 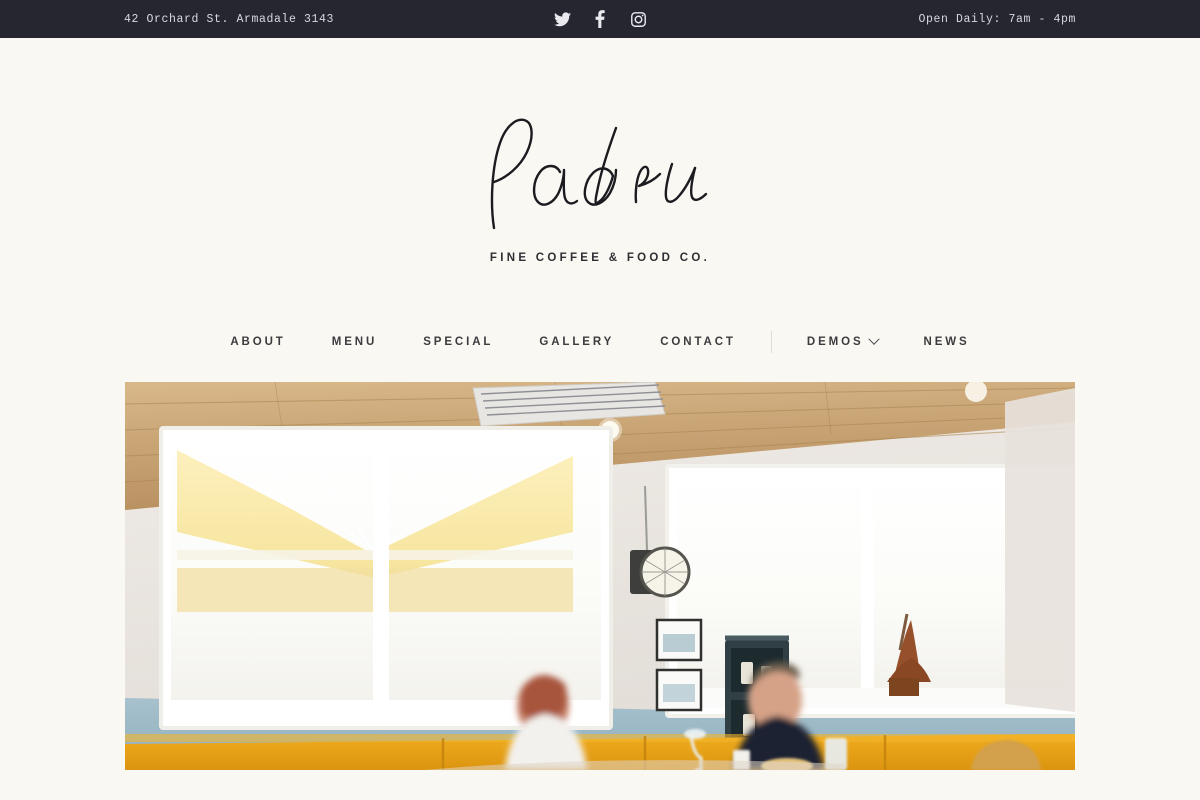 What do you see at coordinates (873, 339) in the screenshot?
I see `chevron-down-icon` at bounding box center [873, 339].